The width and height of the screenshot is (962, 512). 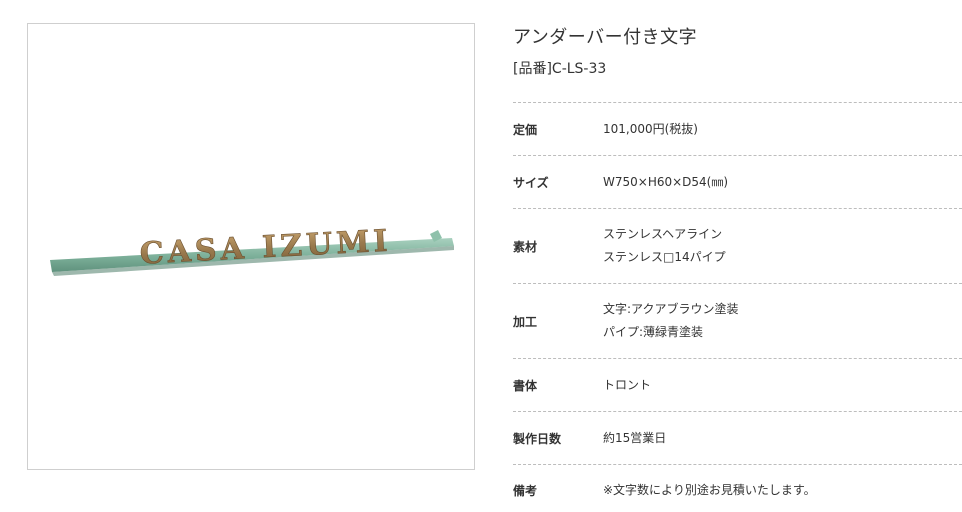 I want to click on spec-value: W750×H60×D54(㎜), so click(x=665, y=182).